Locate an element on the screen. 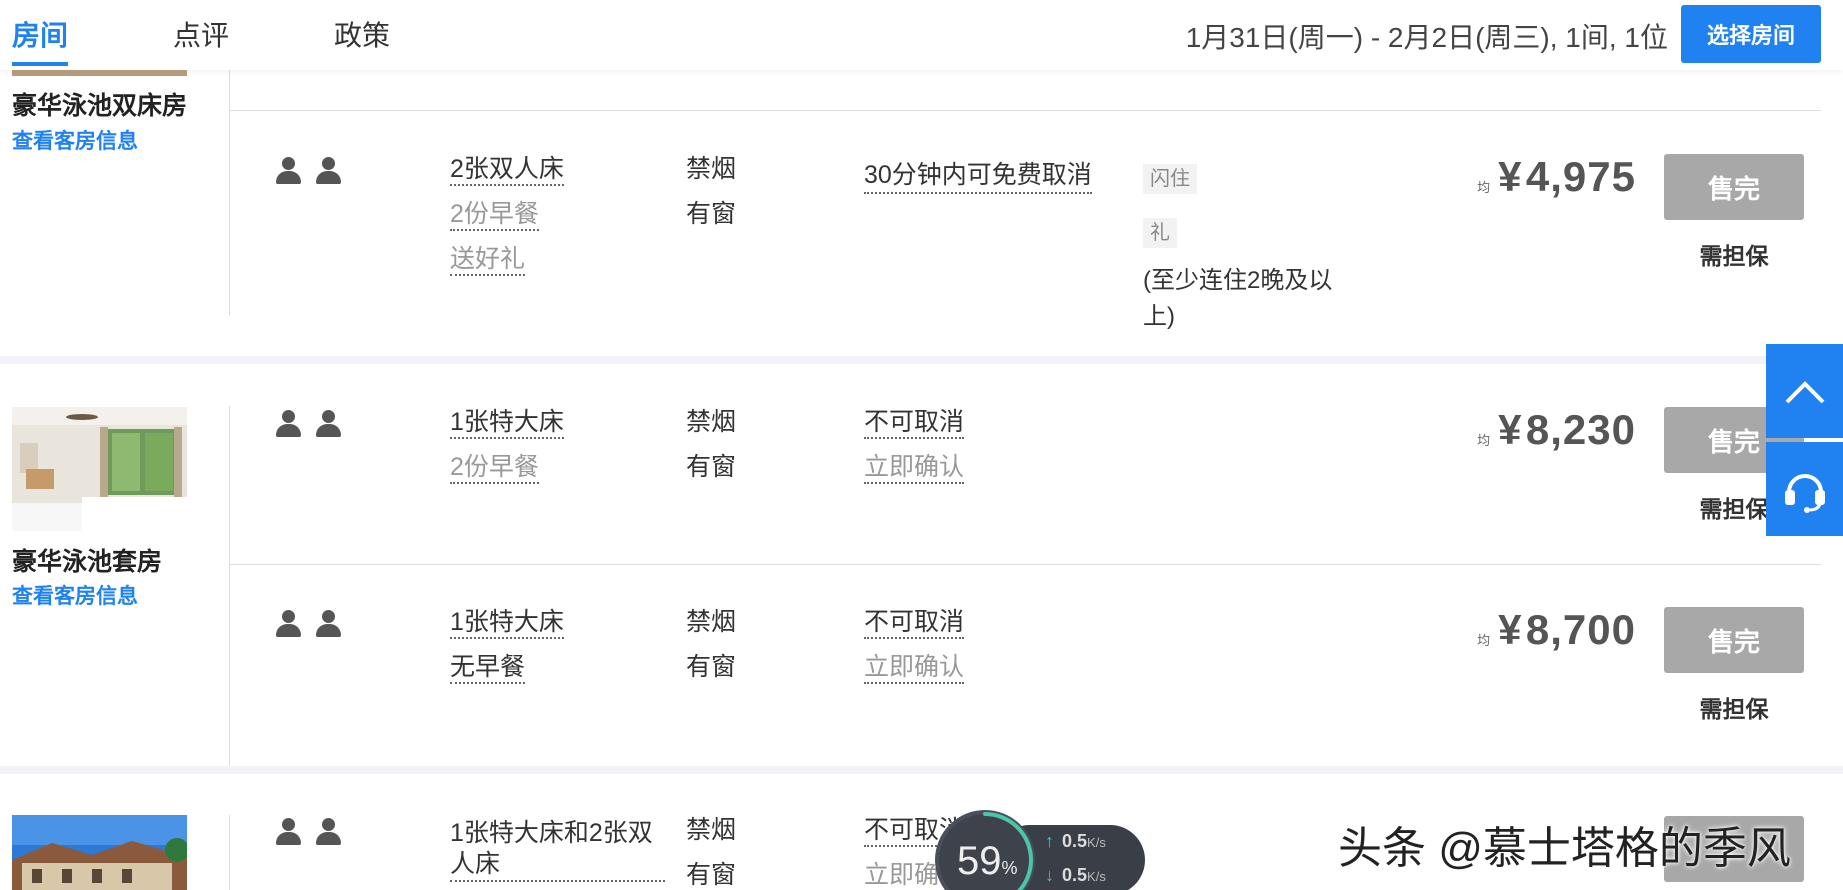  bed-type: 2张双人床 is located at coordinates (507, 170).